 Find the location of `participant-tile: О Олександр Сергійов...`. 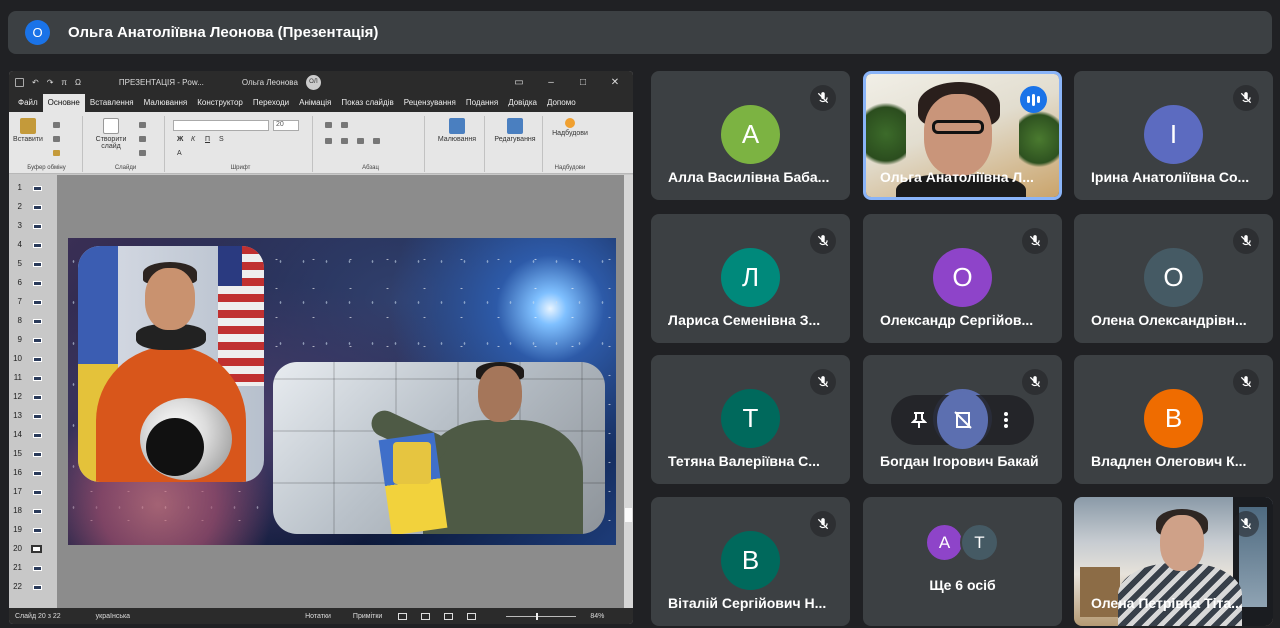

participant-tile: О Олександр Сергійов... is located at coordinates (962, 278).